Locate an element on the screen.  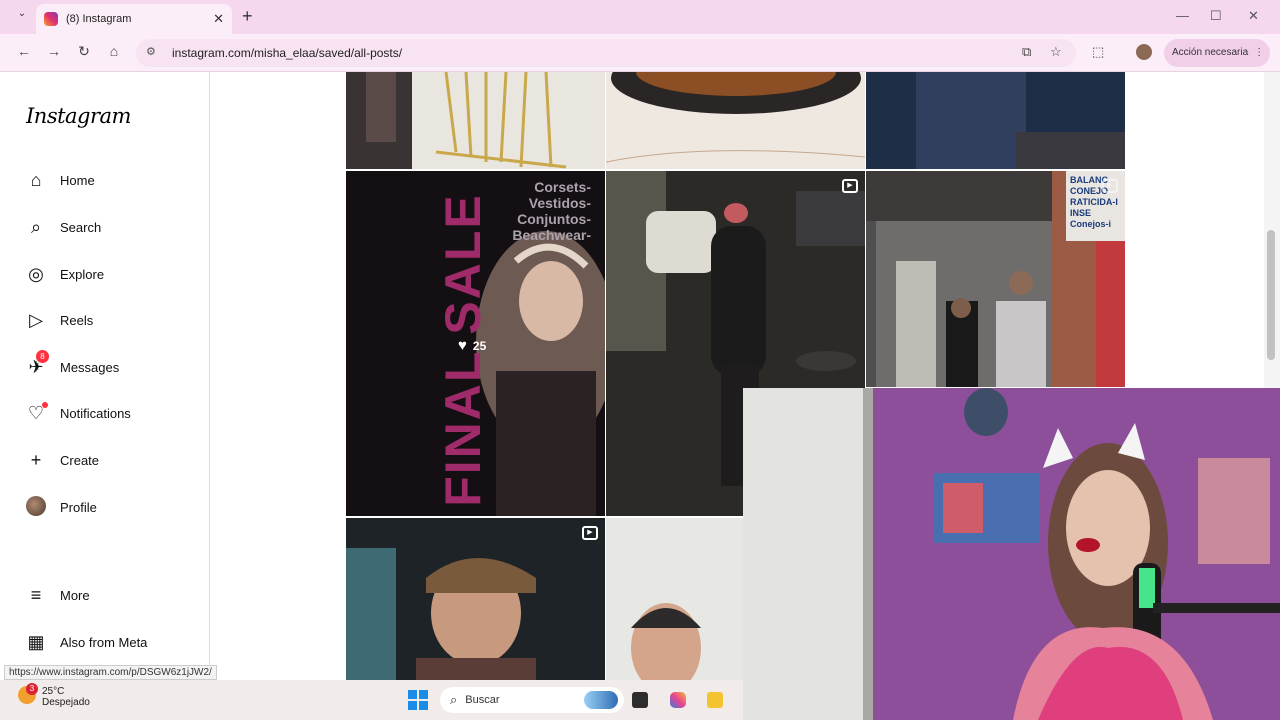
reels-icon: ▷ is located at coordinates (36, 320).